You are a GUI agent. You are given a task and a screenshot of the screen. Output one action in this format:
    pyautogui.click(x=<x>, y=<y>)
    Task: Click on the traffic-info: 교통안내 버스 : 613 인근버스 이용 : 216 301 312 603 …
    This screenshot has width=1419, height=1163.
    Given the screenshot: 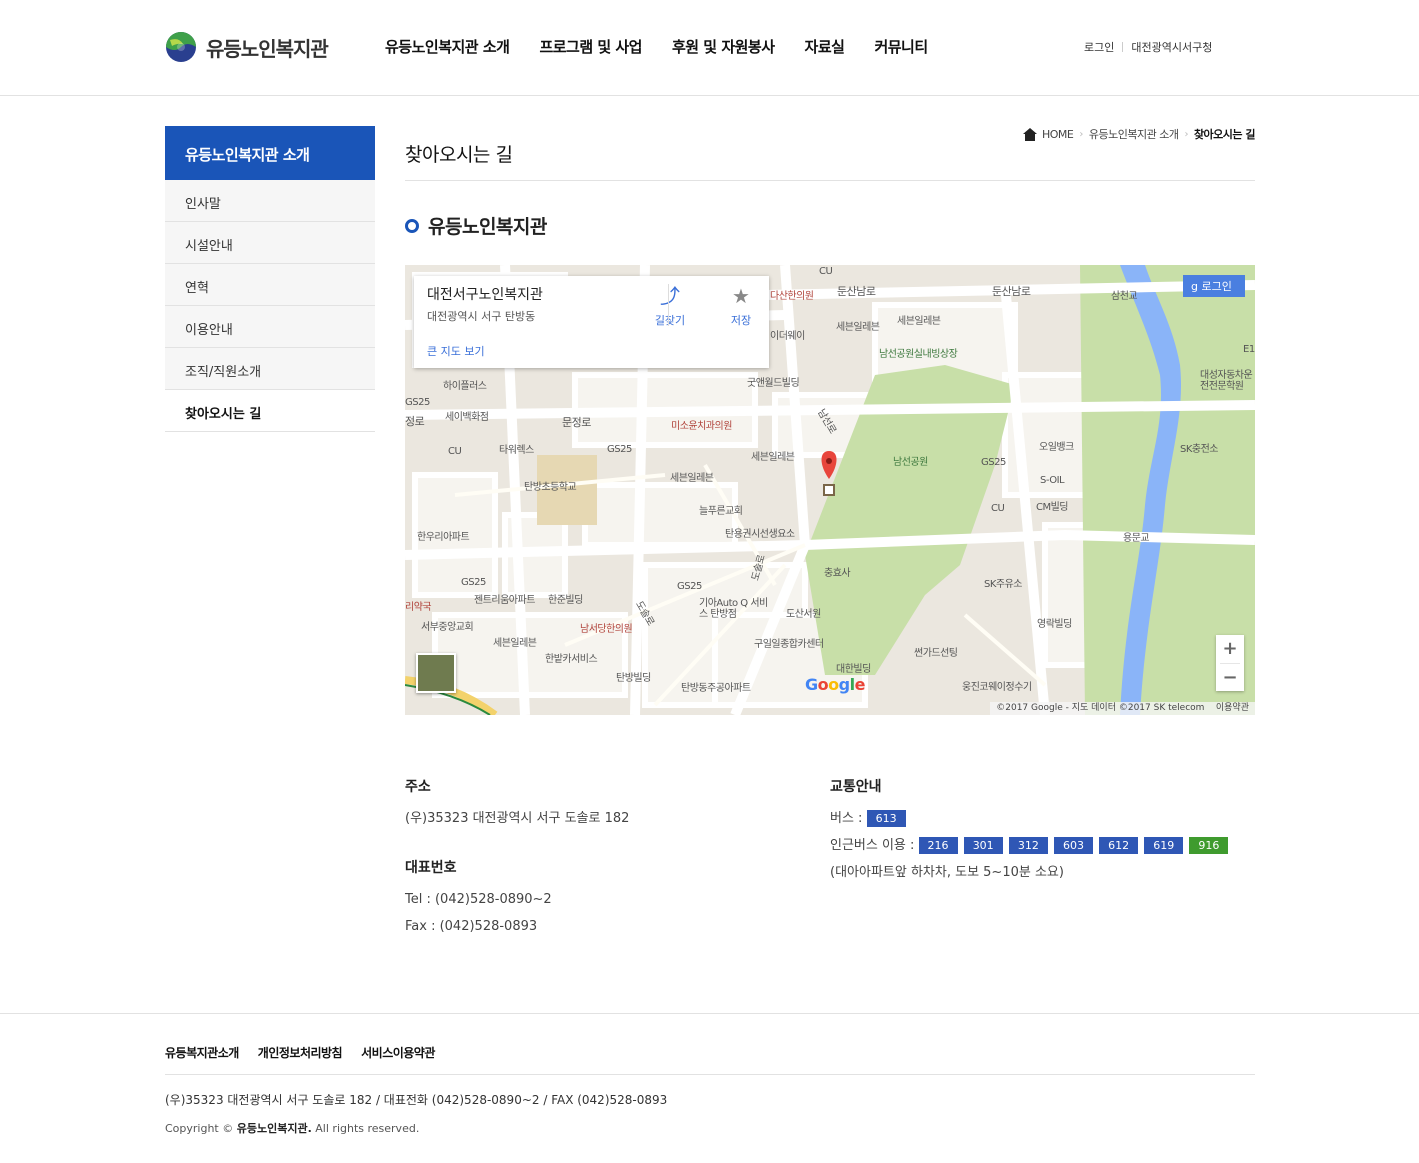 What is the action you would take?
    pyautogui.click(x=1042, y=831)
    